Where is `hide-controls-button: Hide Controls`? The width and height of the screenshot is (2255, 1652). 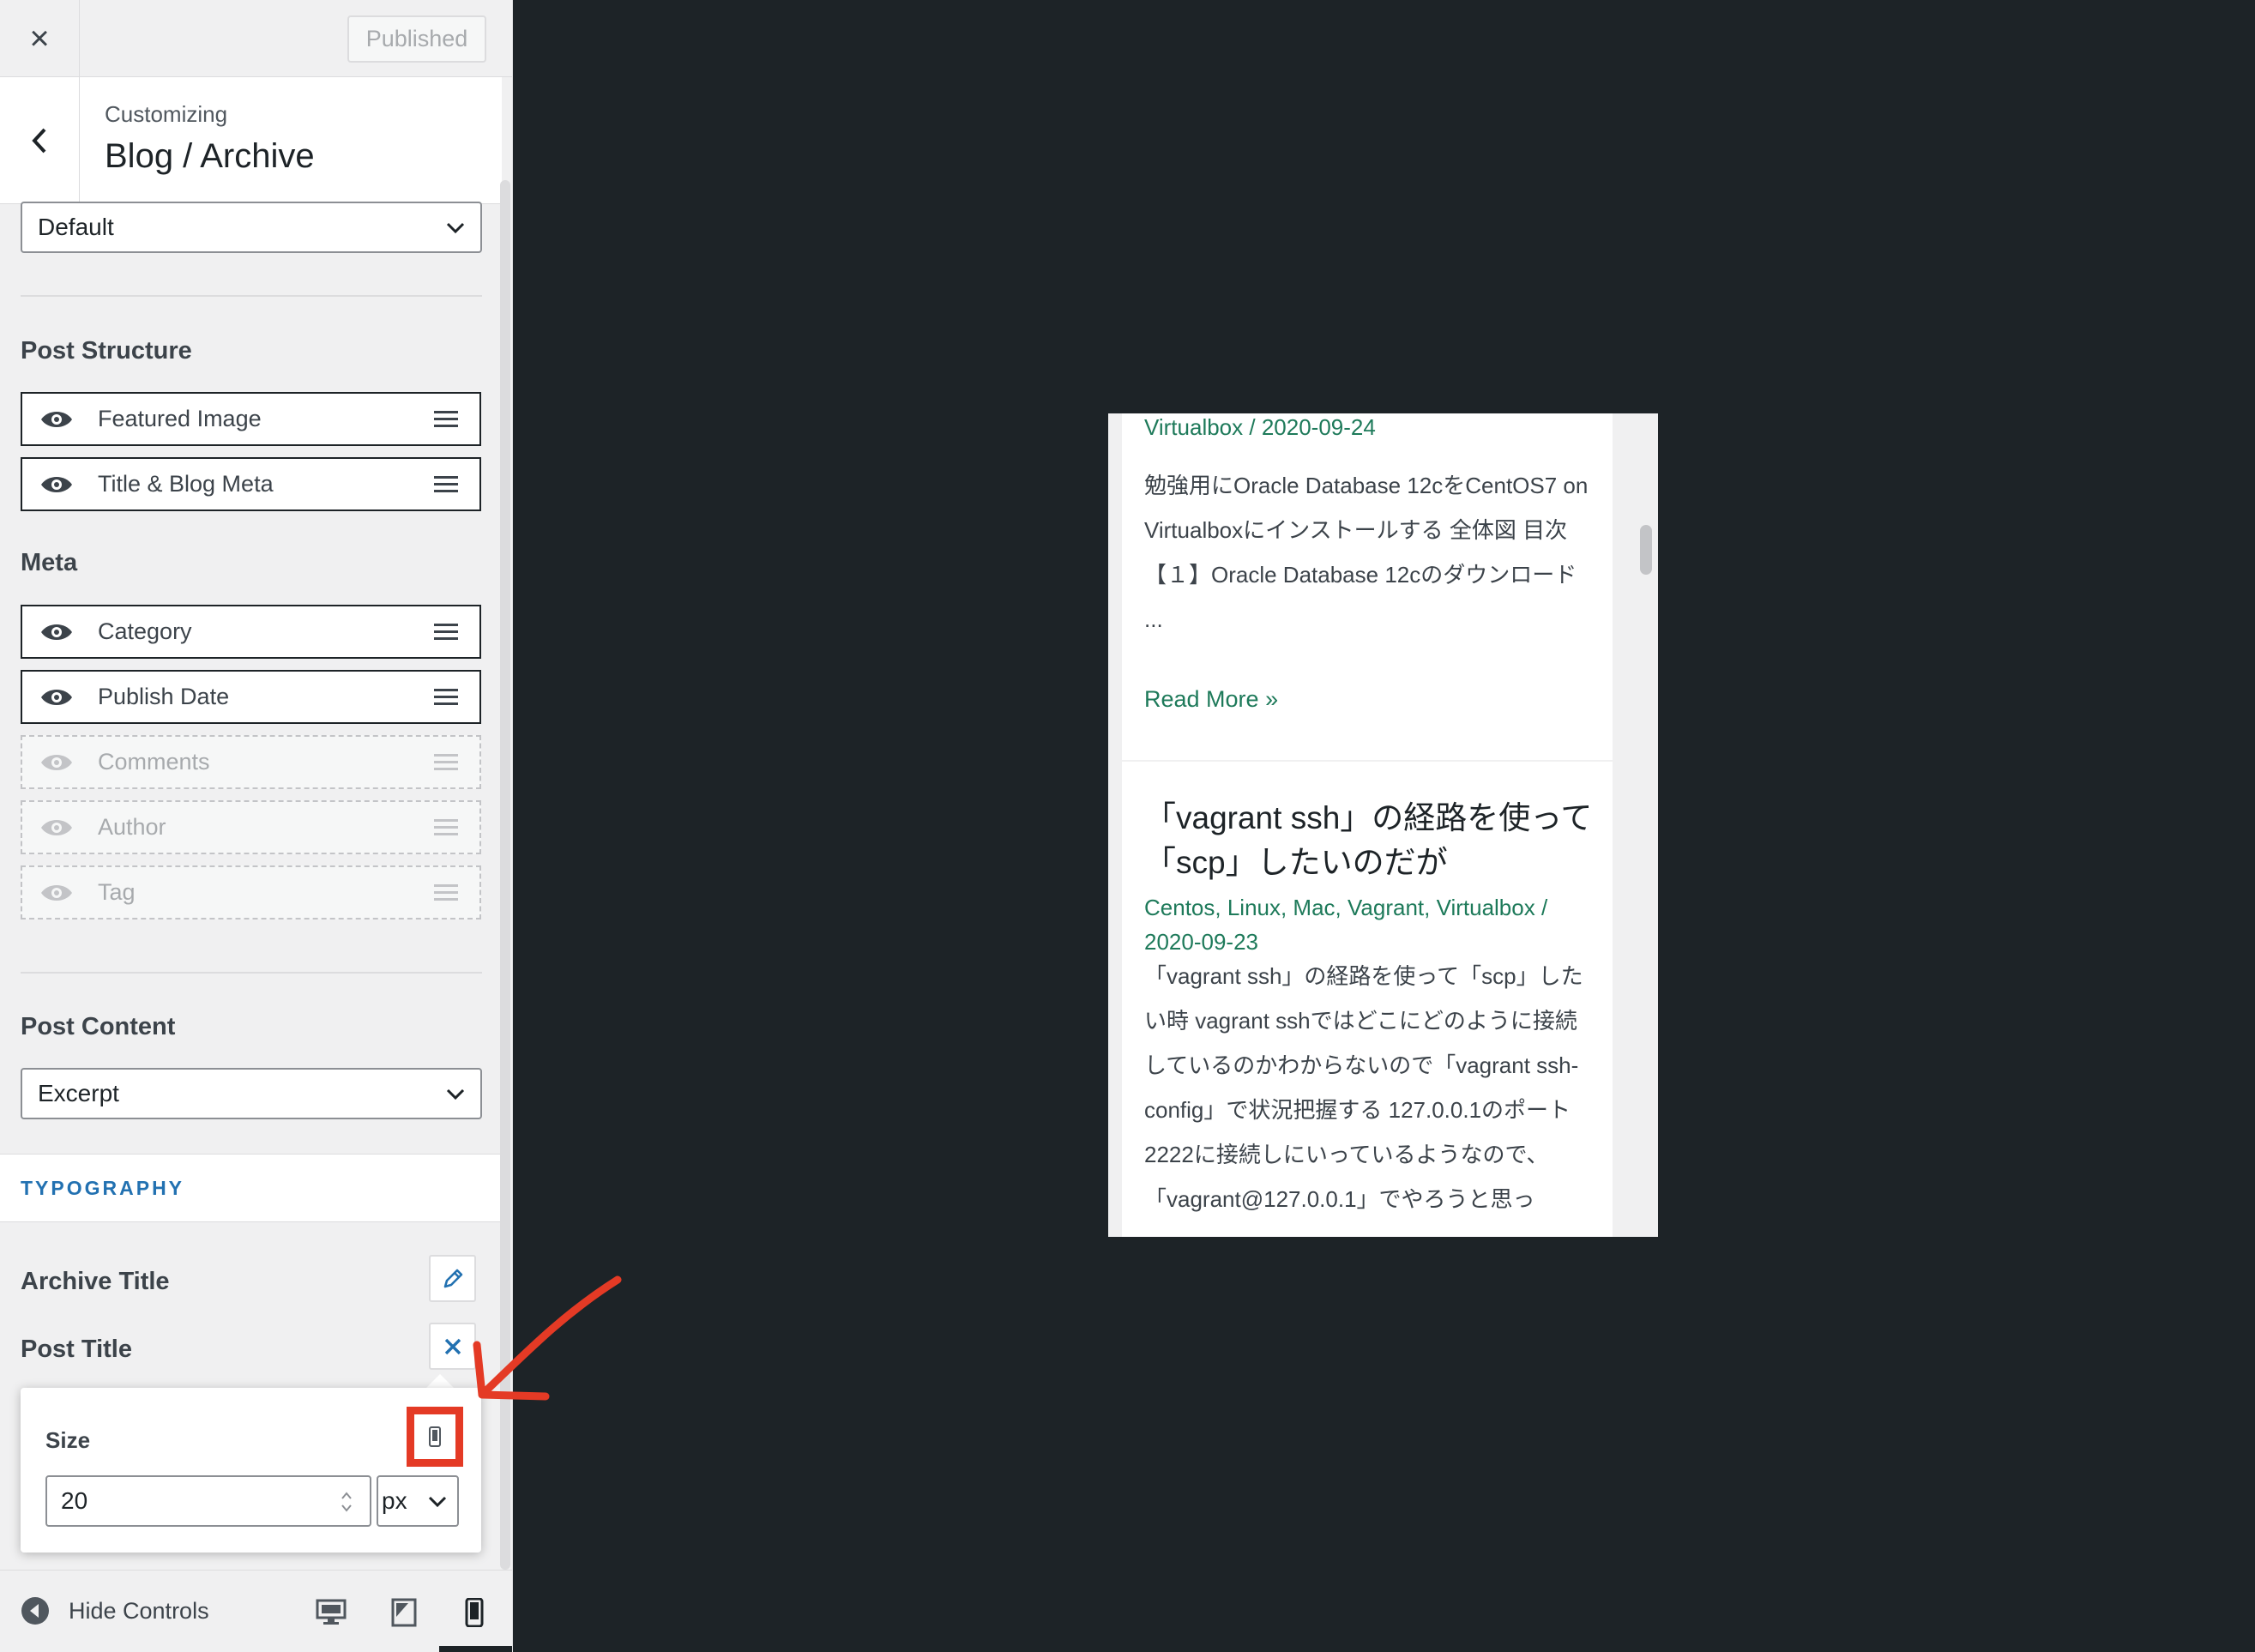
hide-controls-button: Hide Controls is located at coordinates (115, 1610).